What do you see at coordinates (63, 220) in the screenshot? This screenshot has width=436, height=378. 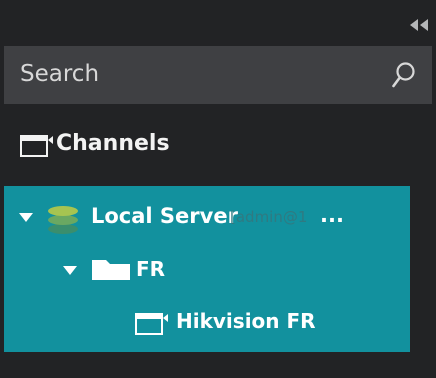 I see `server-stack-icon` at bounding box center [63, 220].